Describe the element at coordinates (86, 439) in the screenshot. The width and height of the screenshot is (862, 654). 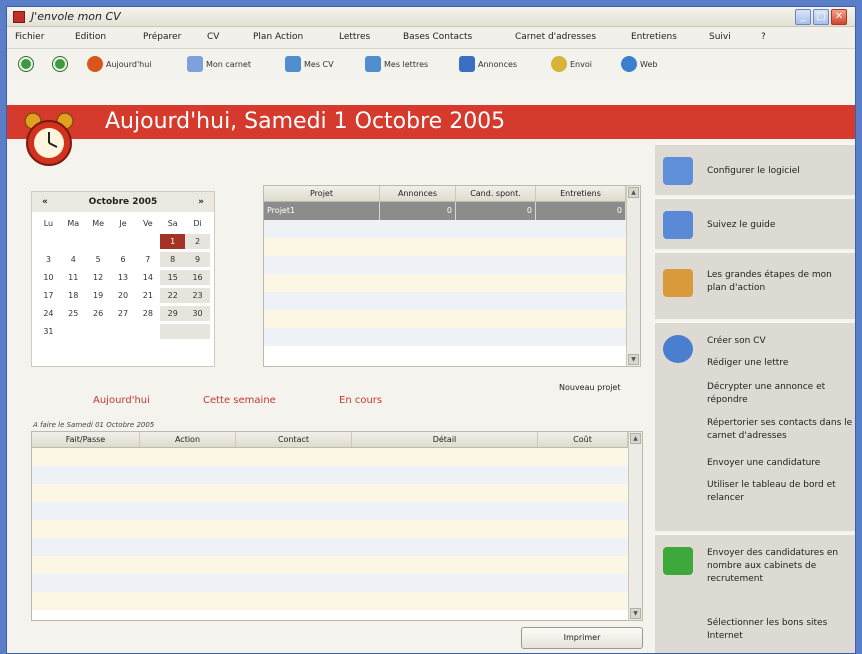
I see `column-header: Fait/Passe` at that location.